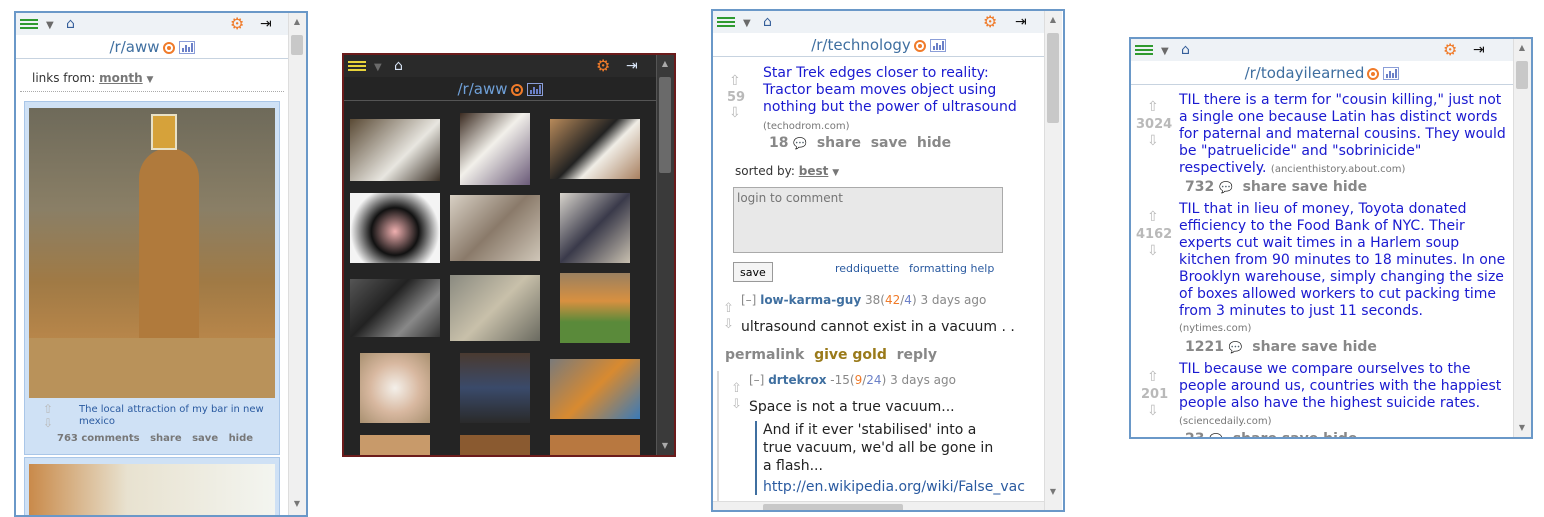 The width and height of the screenshot is (1544, 517). What do you see at coordinates (868, 220) in the screenshot?
I see `comment-textarea` at bounding box center [868, 220].